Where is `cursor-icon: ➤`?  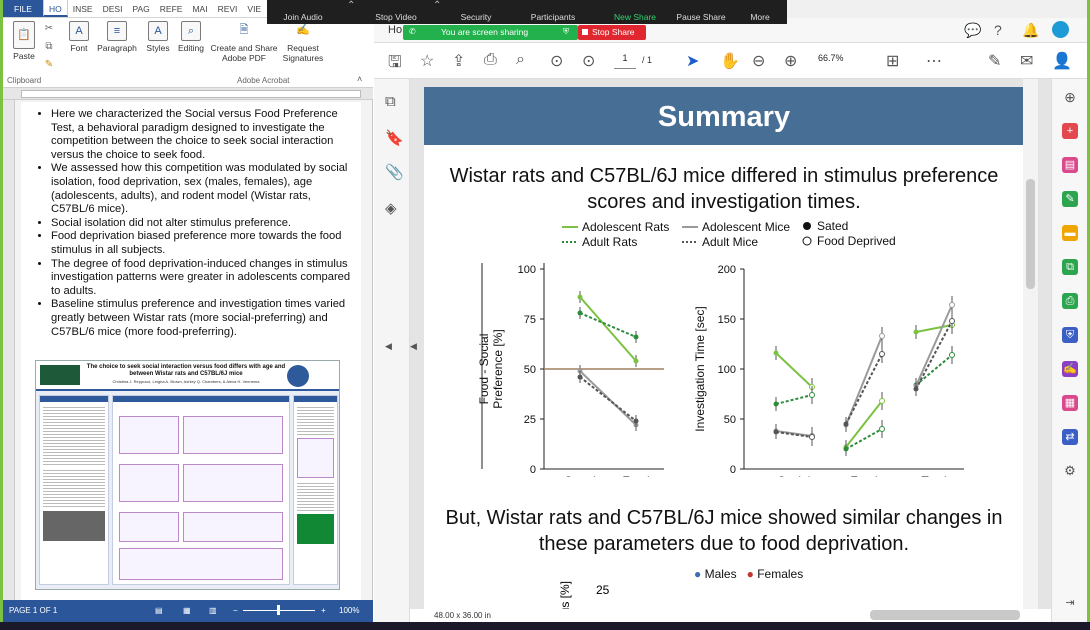 cursor-icon: ➤ is located at coordinates (692, 61).